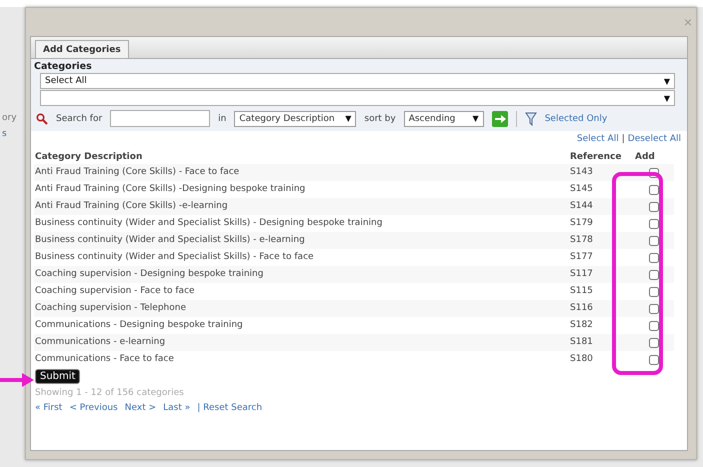 Image resolution: width=703 pixels, height=467 pixels. Describe the element at coordinates (160, 118) in the screenshot. I see `search-field` at that location.